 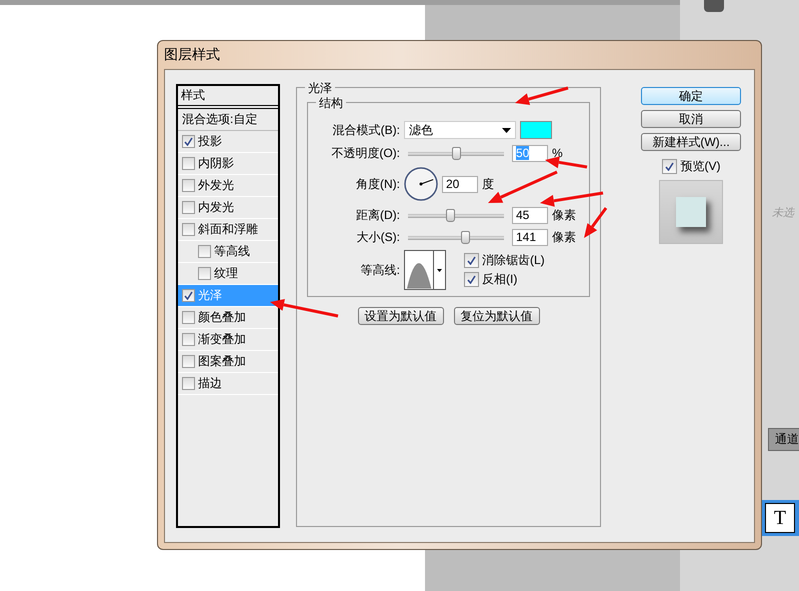 I want to click on unit-label: %, so click(x=557, y=153).